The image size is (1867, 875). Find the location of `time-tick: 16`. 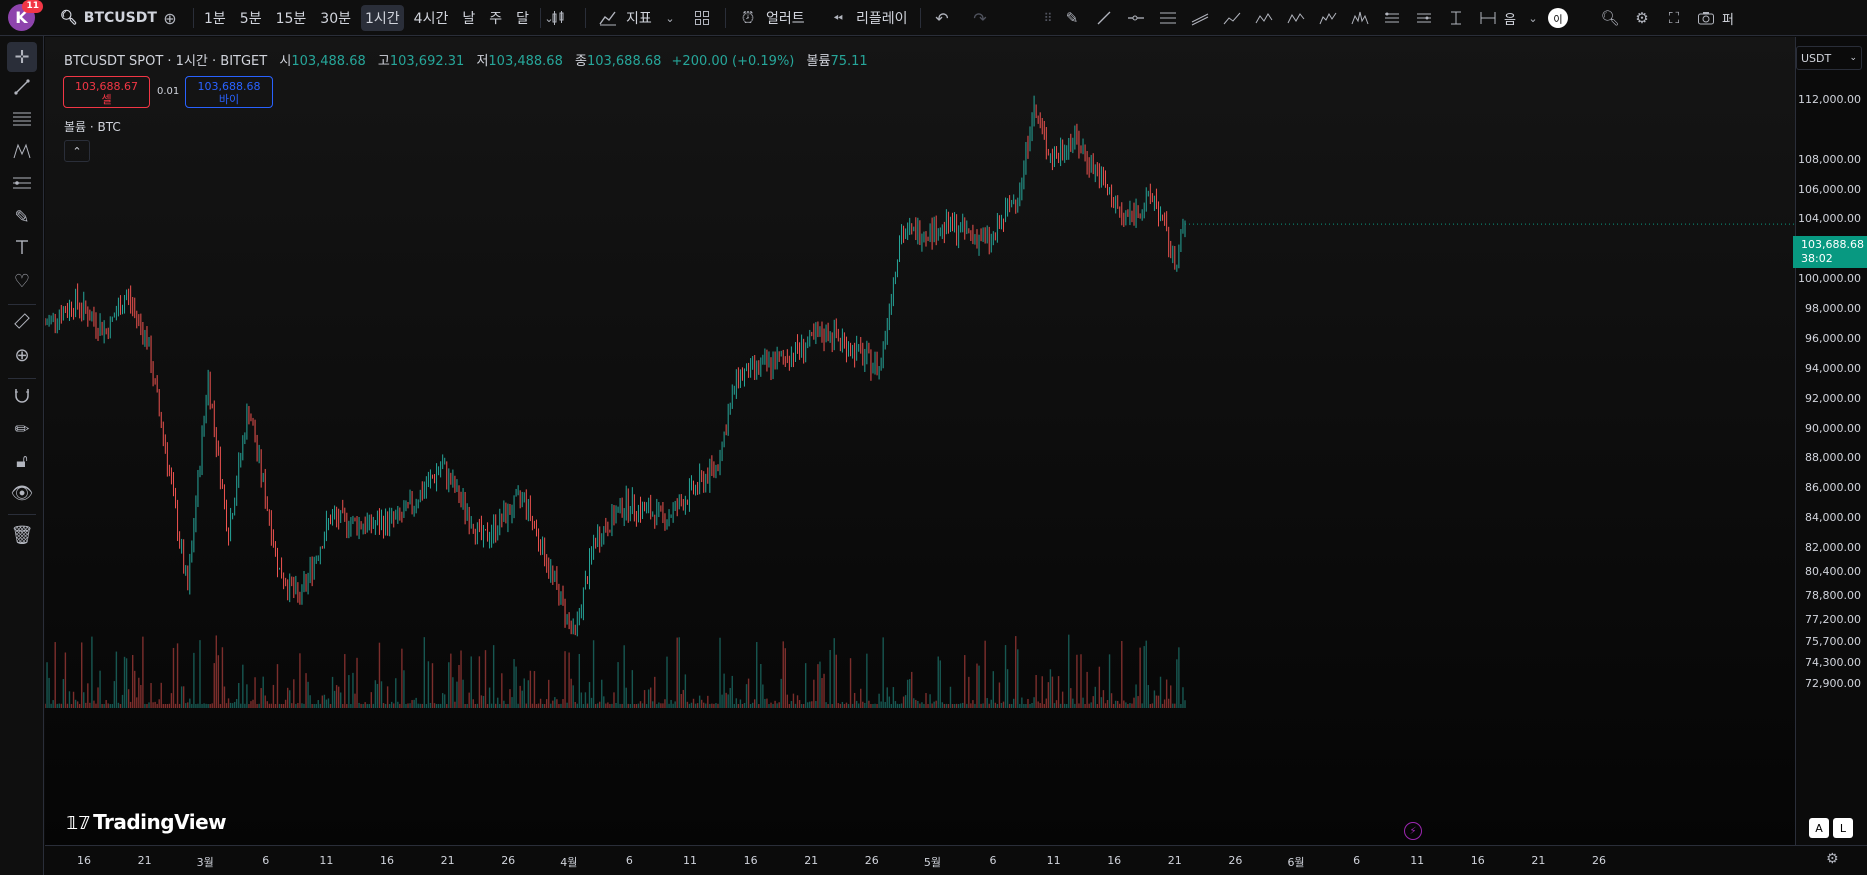

time-tick: 16 is located at coordinates (1477, 860).